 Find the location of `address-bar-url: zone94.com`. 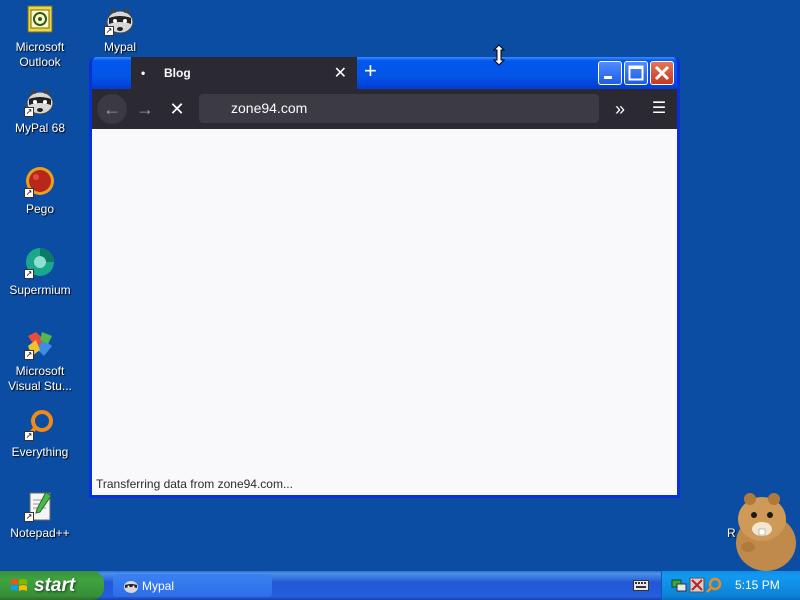

address-bar-url: zone94.com is located at coordinates (269, 108).